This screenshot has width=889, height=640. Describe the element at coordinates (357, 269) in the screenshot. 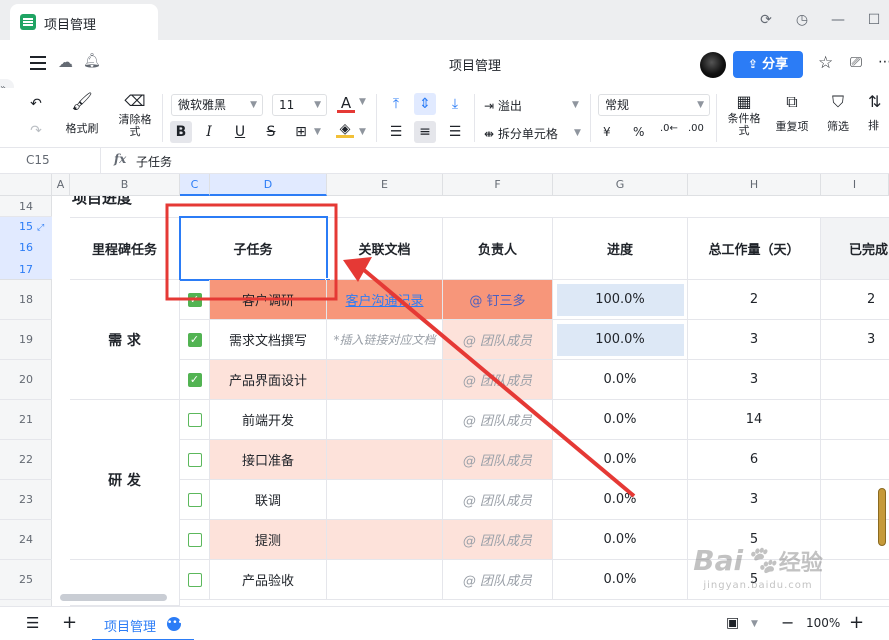

I see `annotation-arrow-head` at that location.